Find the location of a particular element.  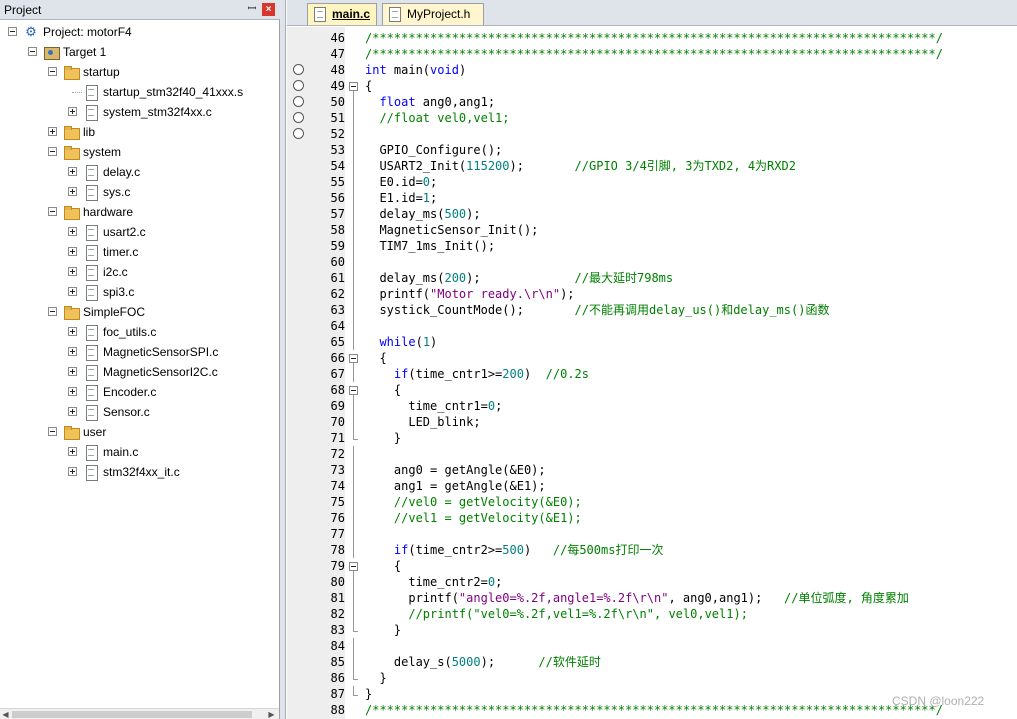

tree-file-item: usart2.c is located at coordinates (139, 232).